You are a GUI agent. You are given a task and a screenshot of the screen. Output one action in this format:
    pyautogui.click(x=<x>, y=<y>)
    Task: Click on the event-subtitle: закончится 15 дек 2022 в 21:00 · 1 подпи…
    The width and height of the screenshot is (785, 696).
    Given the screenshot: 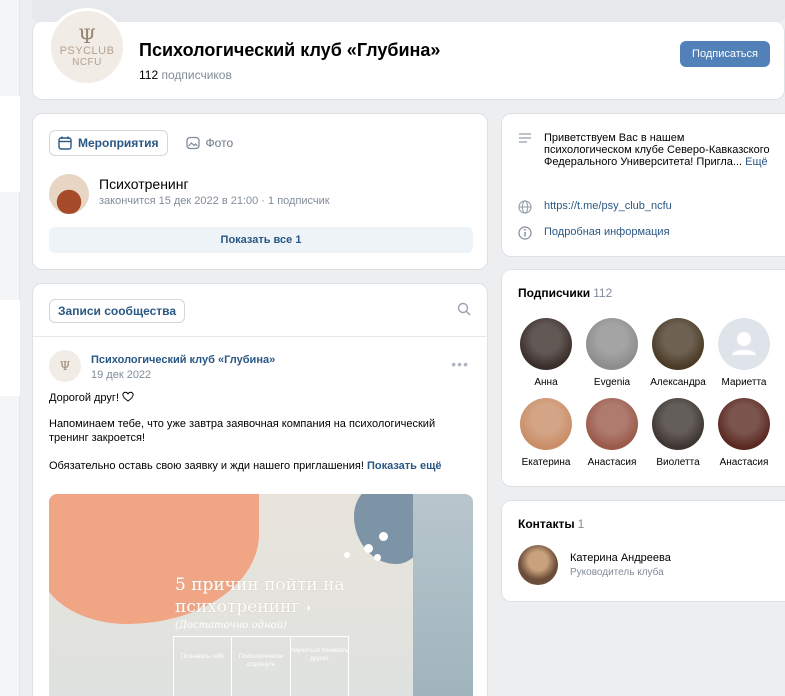 What is the action you would take?
    pyautogui.click(x=214, y=201)
    